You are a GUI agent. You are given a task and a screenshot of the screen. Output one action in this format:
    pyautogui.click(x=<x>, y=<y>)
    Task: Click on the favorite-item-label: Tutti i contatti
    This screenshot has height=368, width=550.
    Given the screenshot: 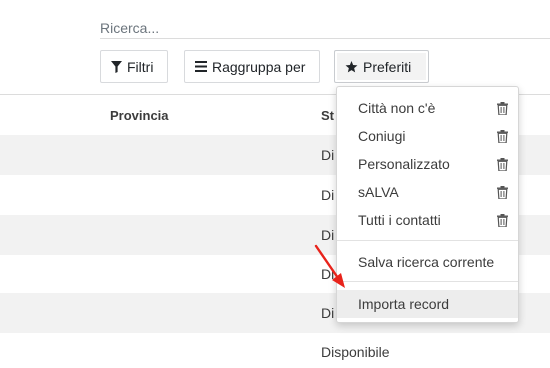 What is the action you would take?
    pyautogui.click(x=399, y=220)
    